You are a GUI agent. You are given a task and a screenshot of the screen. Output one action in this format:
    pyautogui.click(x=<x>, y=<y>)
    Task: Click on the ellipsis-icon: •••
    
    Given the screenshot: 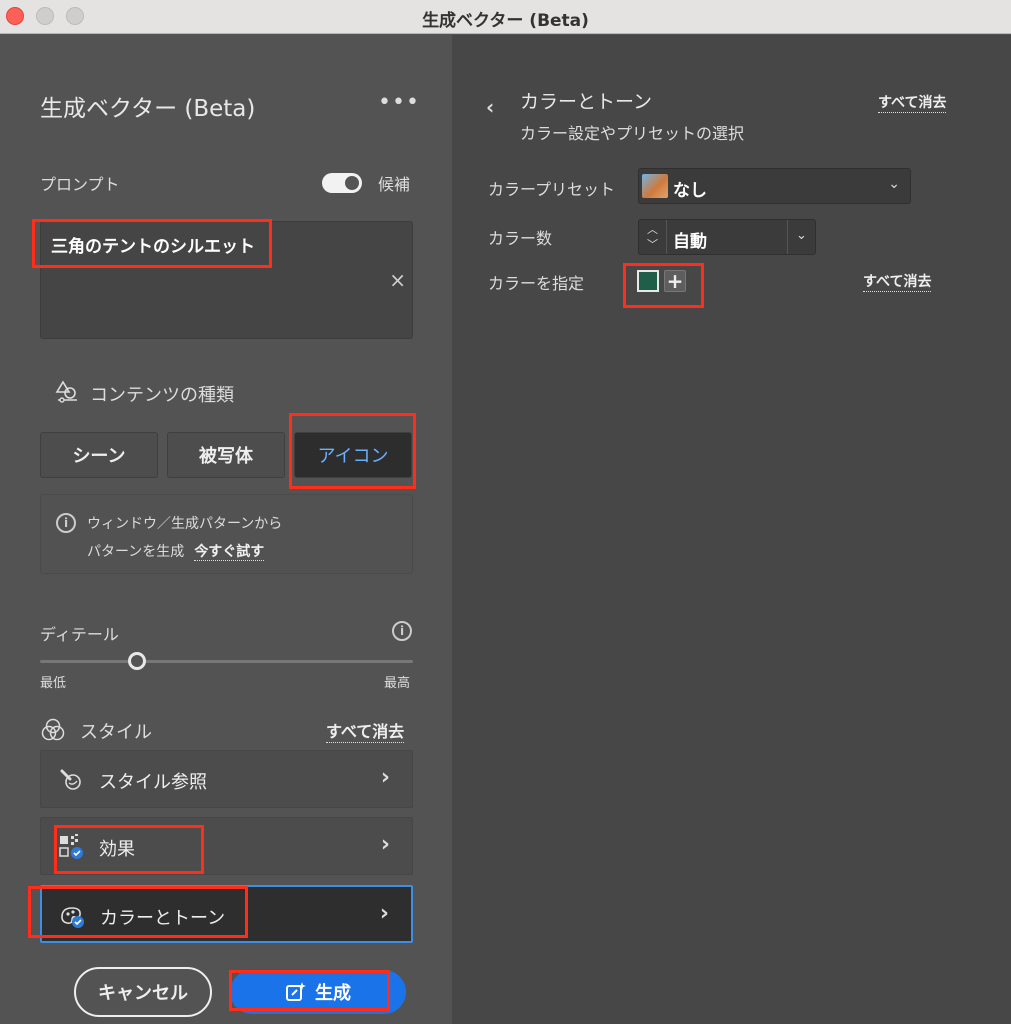 What is the action you would take?
    pyautogui.click(x=399, y=103)
    